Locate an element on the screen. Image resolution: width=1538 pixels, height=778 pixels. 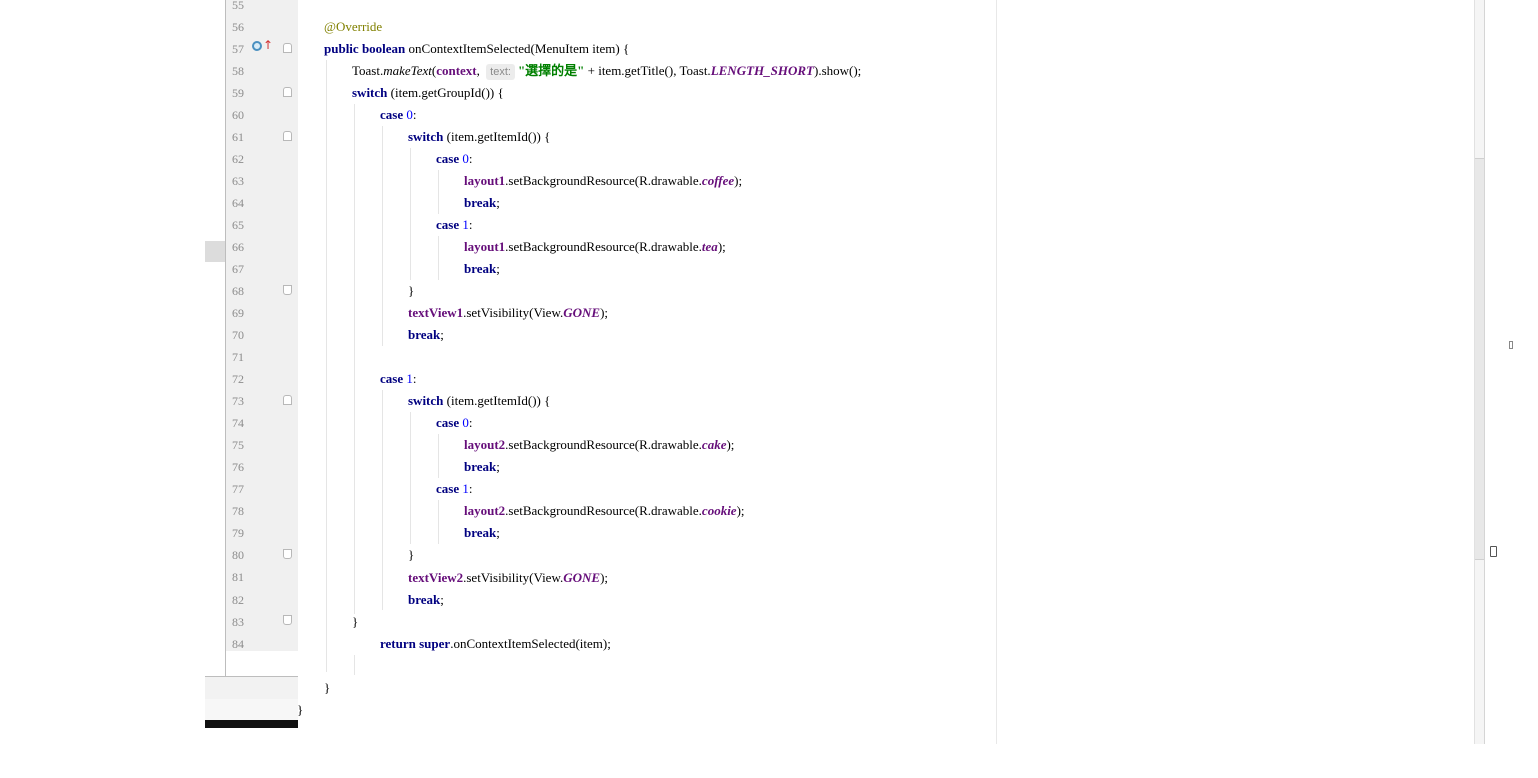
code-text: ).show(); is located at coordinates (837, 70).